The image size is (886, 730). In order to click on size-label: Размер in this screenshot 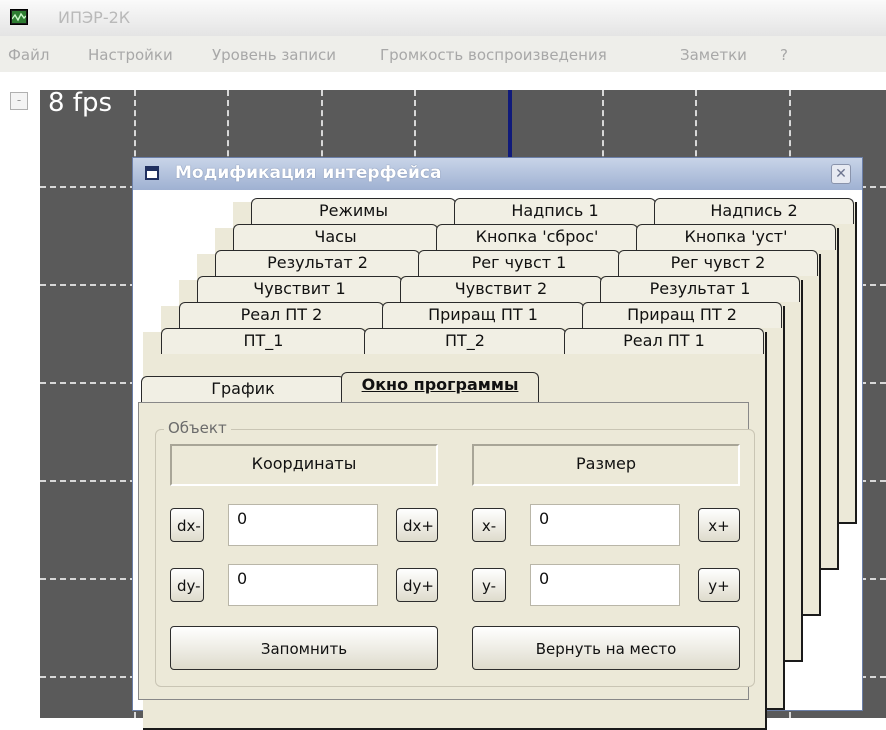, I will do `click(606, 465)`.